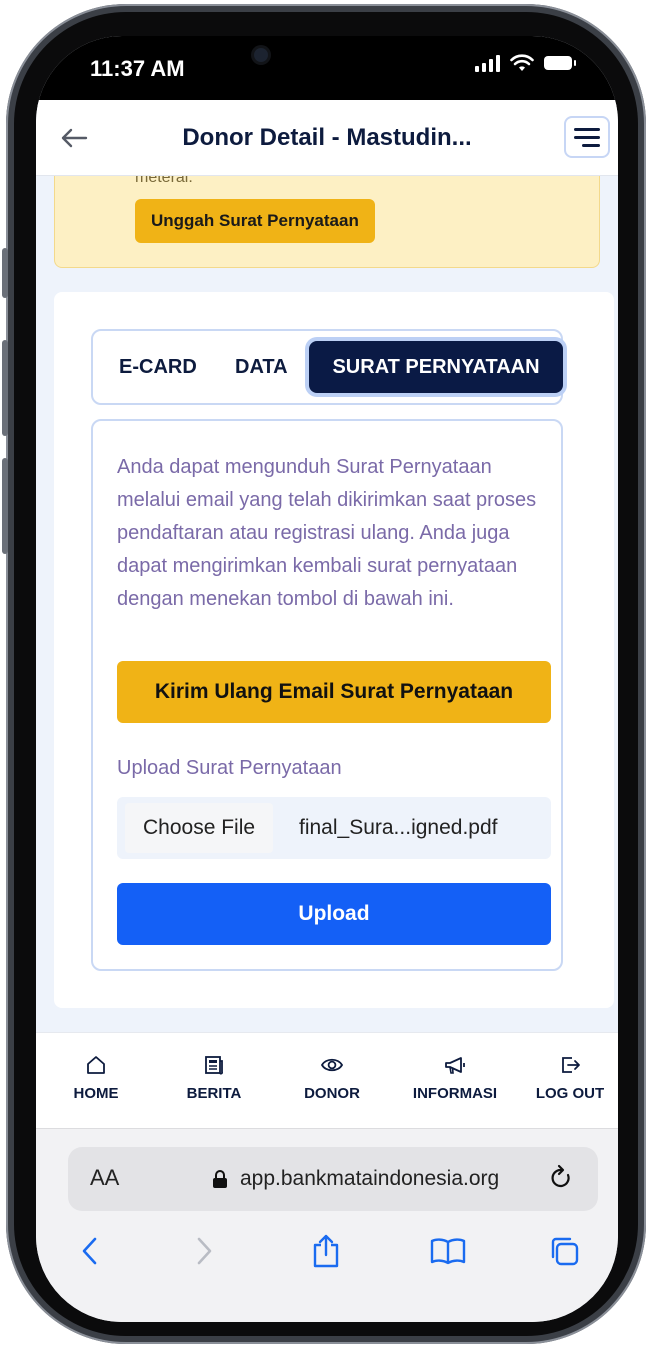 Image resolution: width=652 pixels, height=1348 pixels. Describe the element at coordinates (5, 506) in the screenshot. I see `volume-down-button` at that location.